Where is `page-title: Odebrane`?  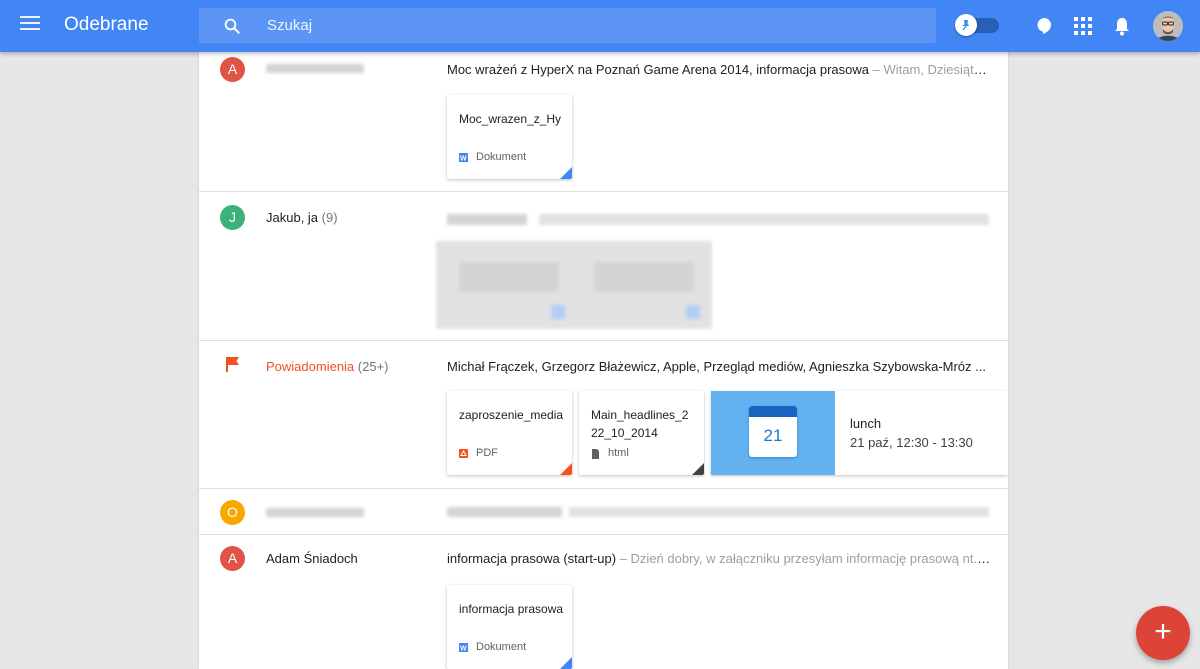 page-title: Odebrane is located at coordinates (106, 24).